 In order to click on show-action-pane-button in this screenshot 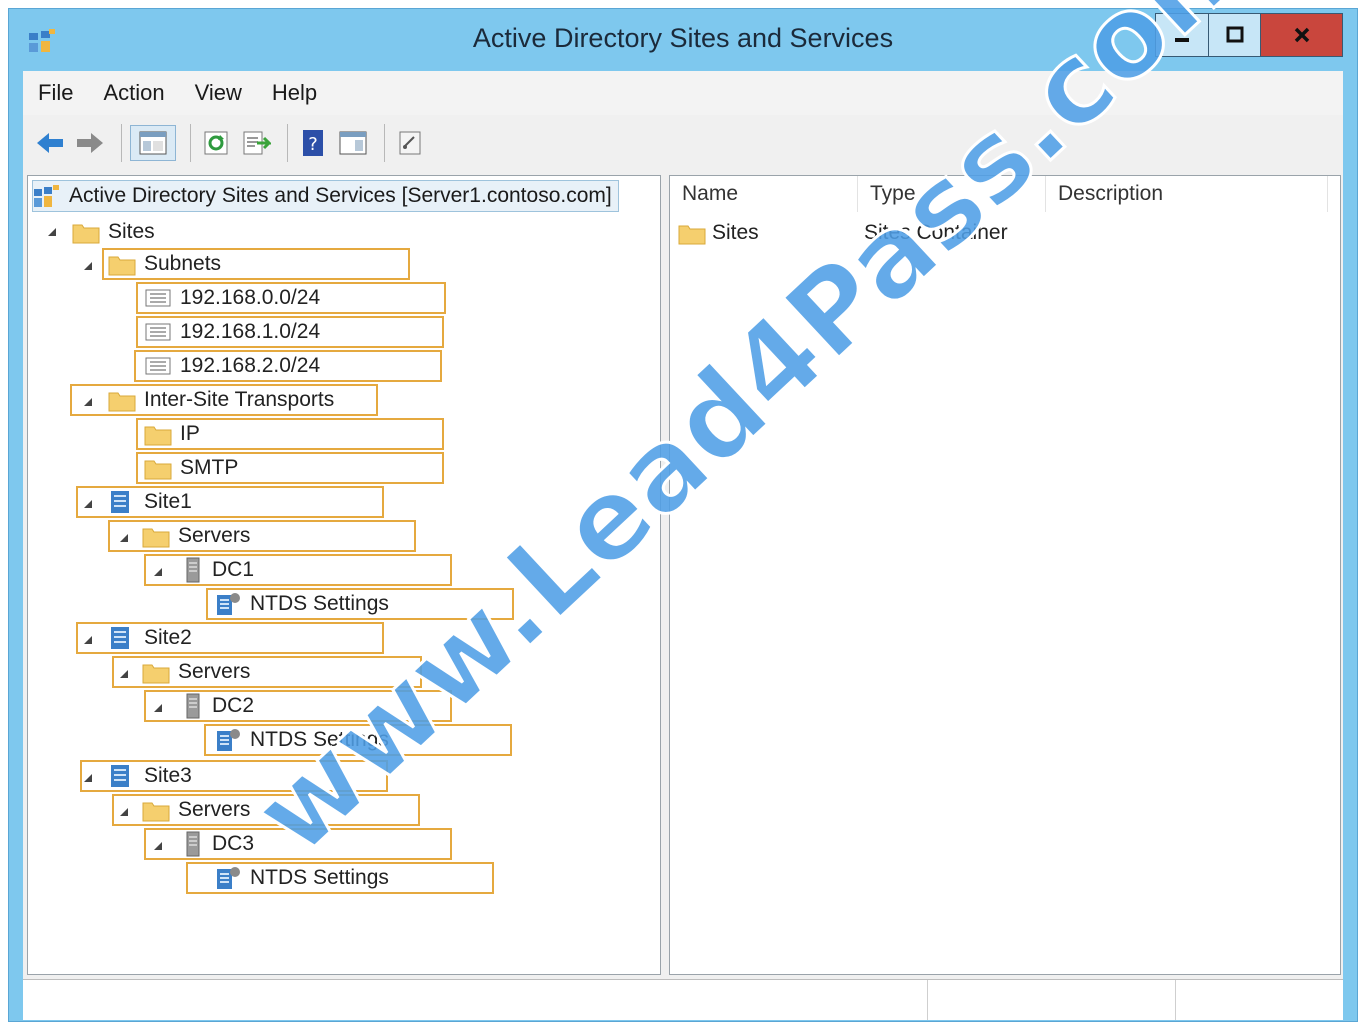, I will do `click(353, 143)`.